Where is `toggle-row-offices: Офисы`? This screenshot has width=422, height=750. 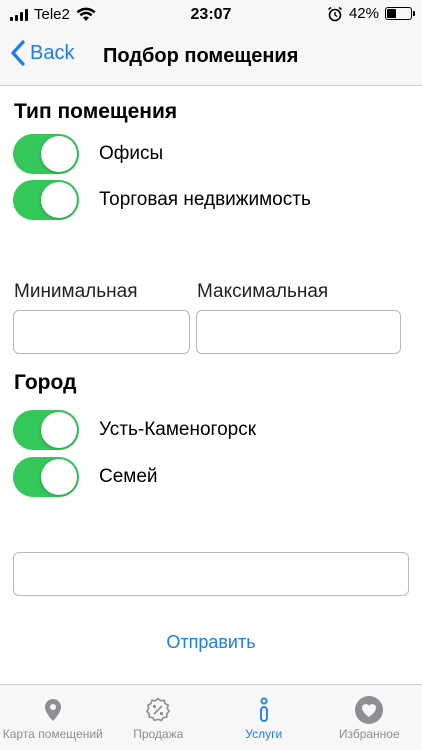
toggle-row-offices: Офисы is located at coordinates (88, 154).